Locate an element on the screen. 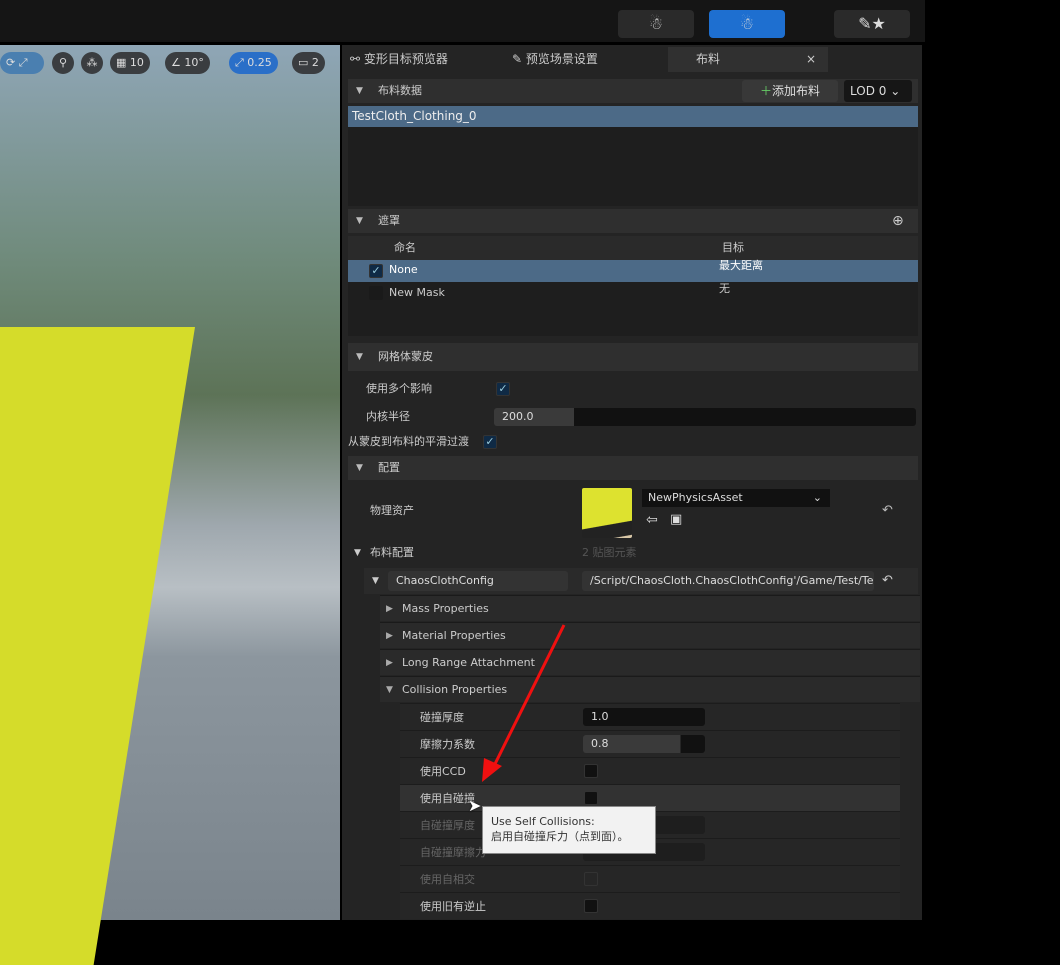 The height and width of the screenshot is (965, 1060). mask-table: 命名 目标 ✓ None 最大距离 New Mask 无 is located at coordinates (633, 286).